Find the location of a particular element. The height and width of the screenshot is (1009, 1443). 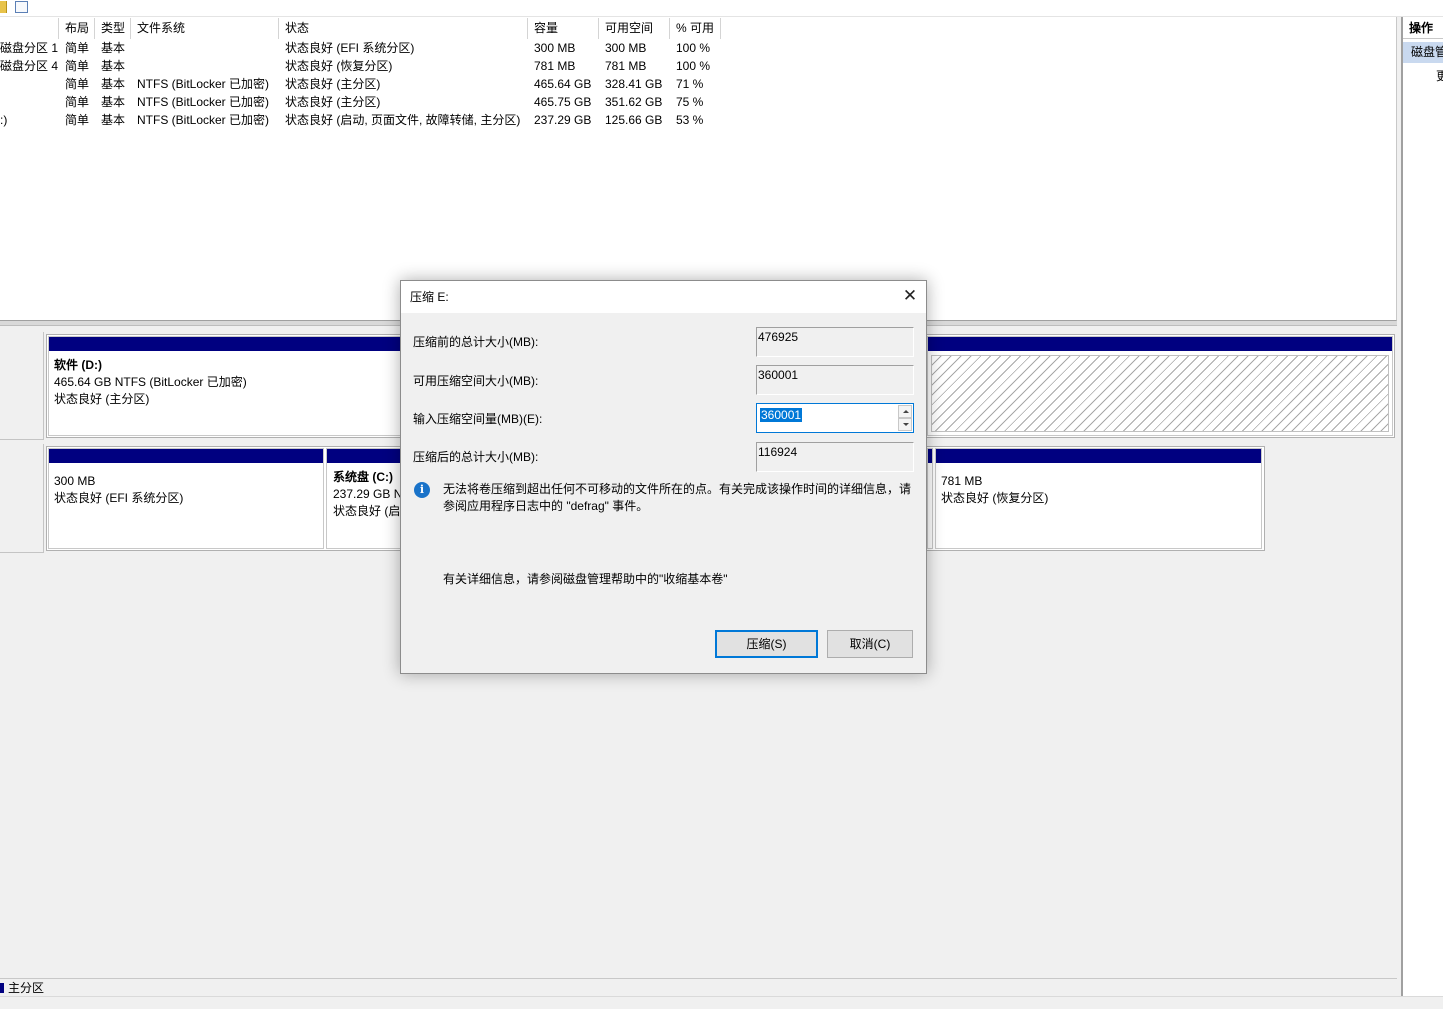

partition-efi-size: 300 MB is located at coordinates (75, 481).